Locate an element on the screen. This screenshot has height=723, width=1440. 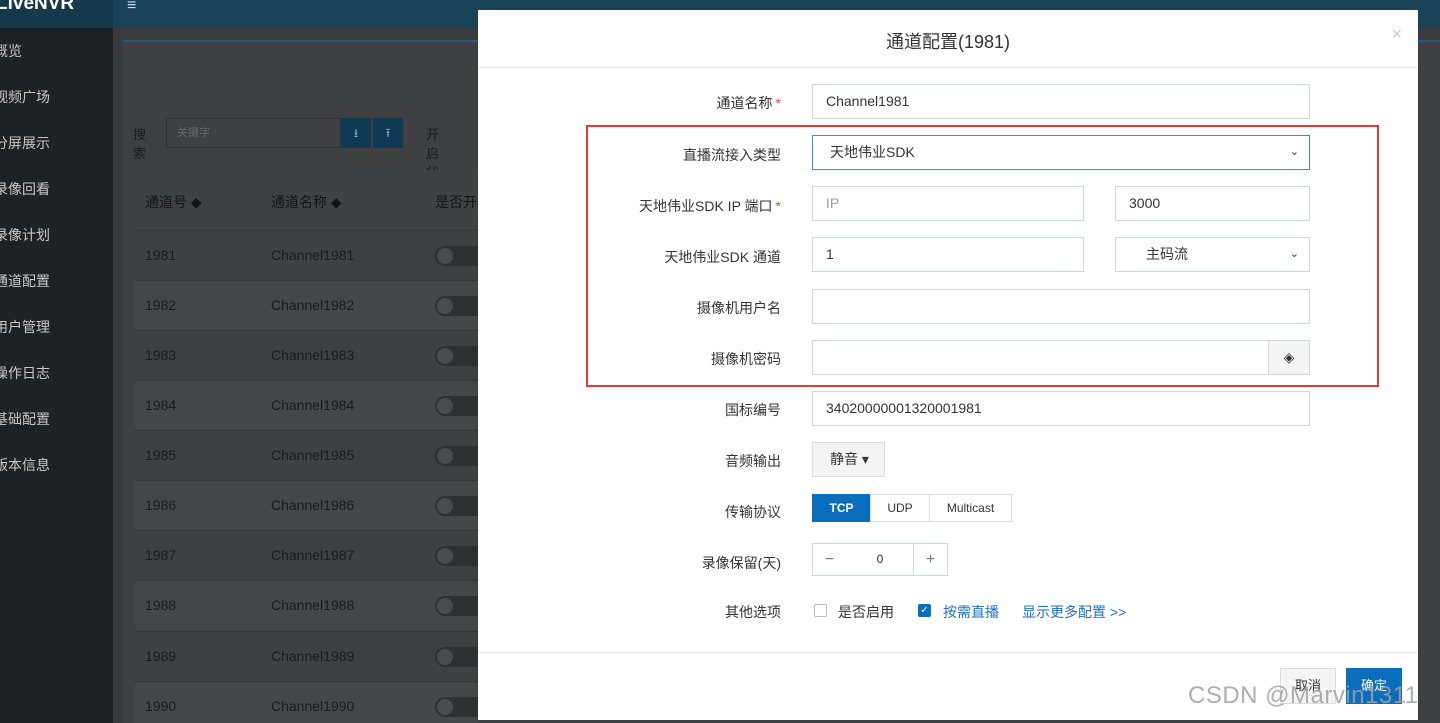
cell-name: Channel1986 is located at coordinates (313, 505).